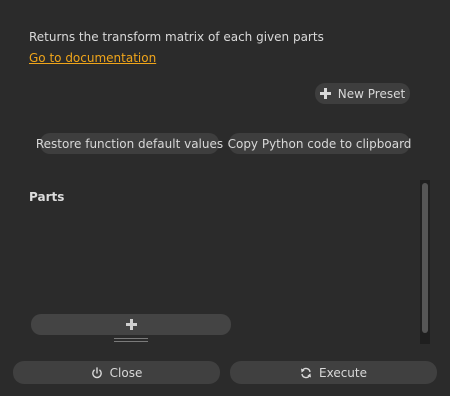 This screenshot has width=450, height=396. I want to click on copy-python-label: Copy Python code to clipboard, so click(319, 143).